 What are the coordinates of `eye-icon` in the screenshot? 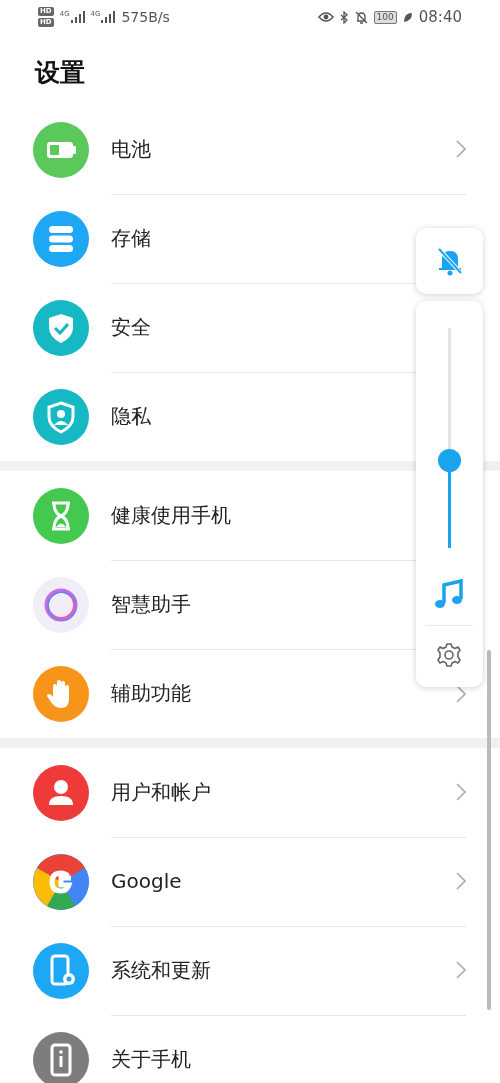 It's located at (325, 17).